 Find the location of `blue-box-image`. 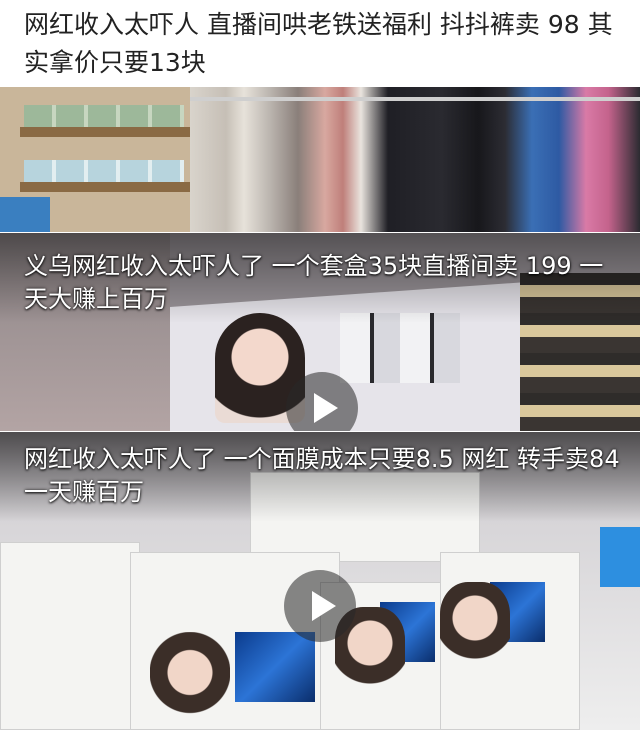

blue-box-image is located at coordinates (25, 214).